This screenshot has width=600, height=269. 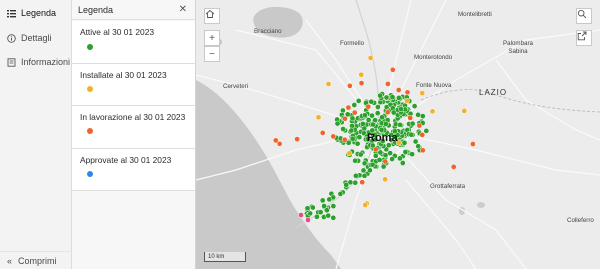 I want to click on nav-item-legenda: Legenda, so click(x=36, y=13).